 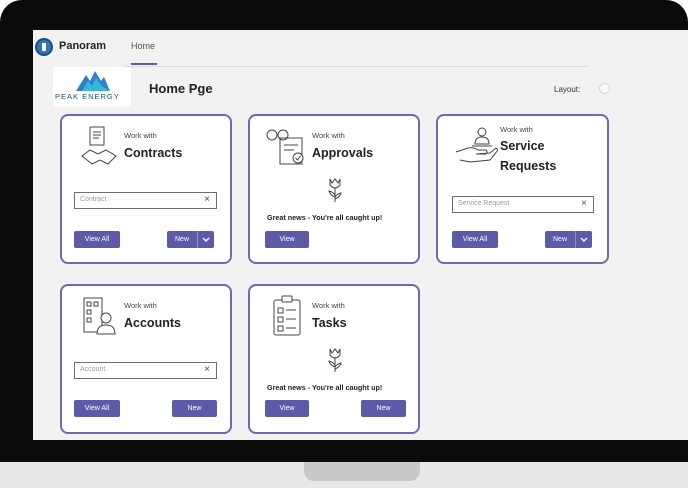 What do you see at coordinates (325, 217) in the screenshot?
I see `approvals-message: Great news - You're all caught up!` at bounding box center [325, 217].